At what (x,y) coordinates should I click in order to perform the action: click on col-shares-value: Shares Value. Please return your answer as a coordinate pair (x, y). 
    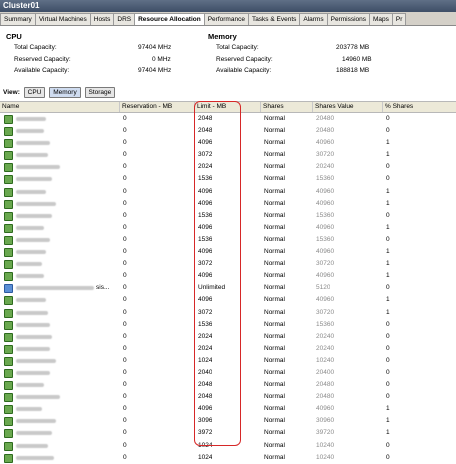
    Looking at the image, I should click on (347, 107).